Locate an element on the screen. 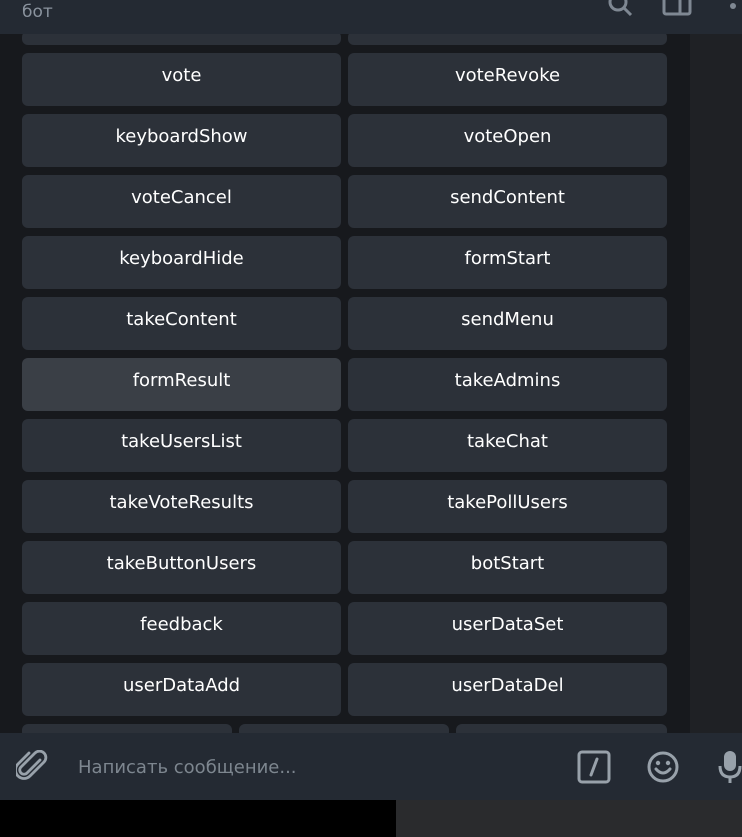 This screenshot has width=742, height=837. keyboard-button-takechat: takeChat is located at coordinates (507, 445).